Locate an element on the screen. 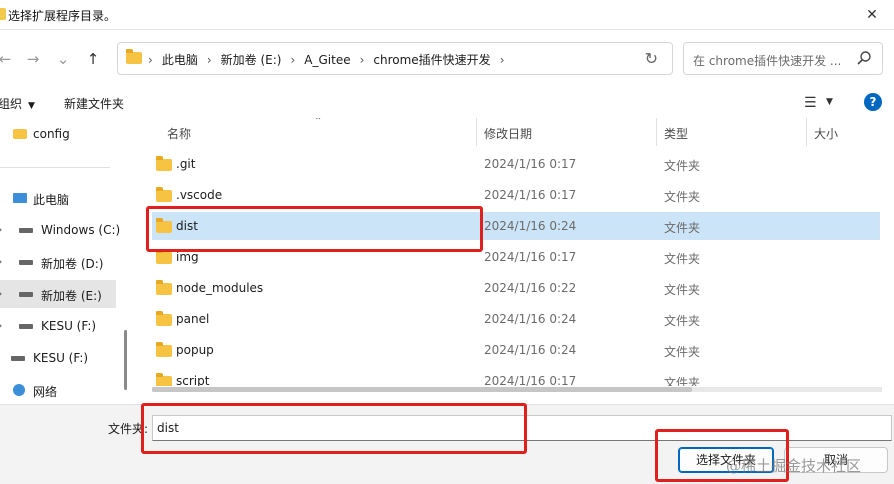 The width and height of the screenshot is (894, 484). folder-name-input is located at coordinates (522, 428).